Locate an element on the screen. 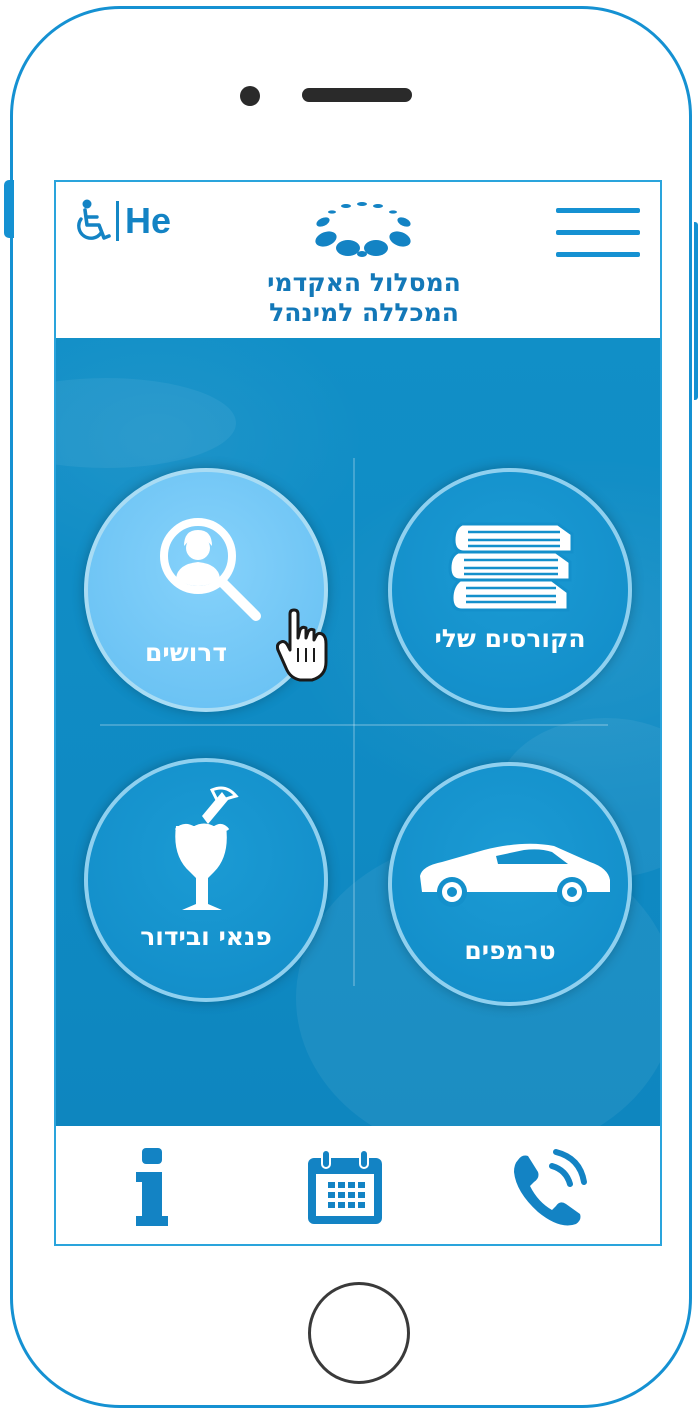 The width and height of the screenshot is (700, 1414). tile-leisure-label: פנאי ובידור is located at coordinates (206, 936).